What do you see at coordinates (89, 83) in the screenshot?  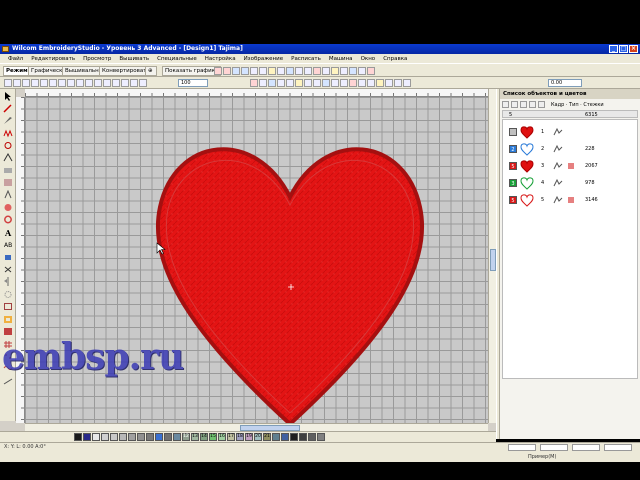 I see `zoom-in-icon` at bounding box center [89, 83].